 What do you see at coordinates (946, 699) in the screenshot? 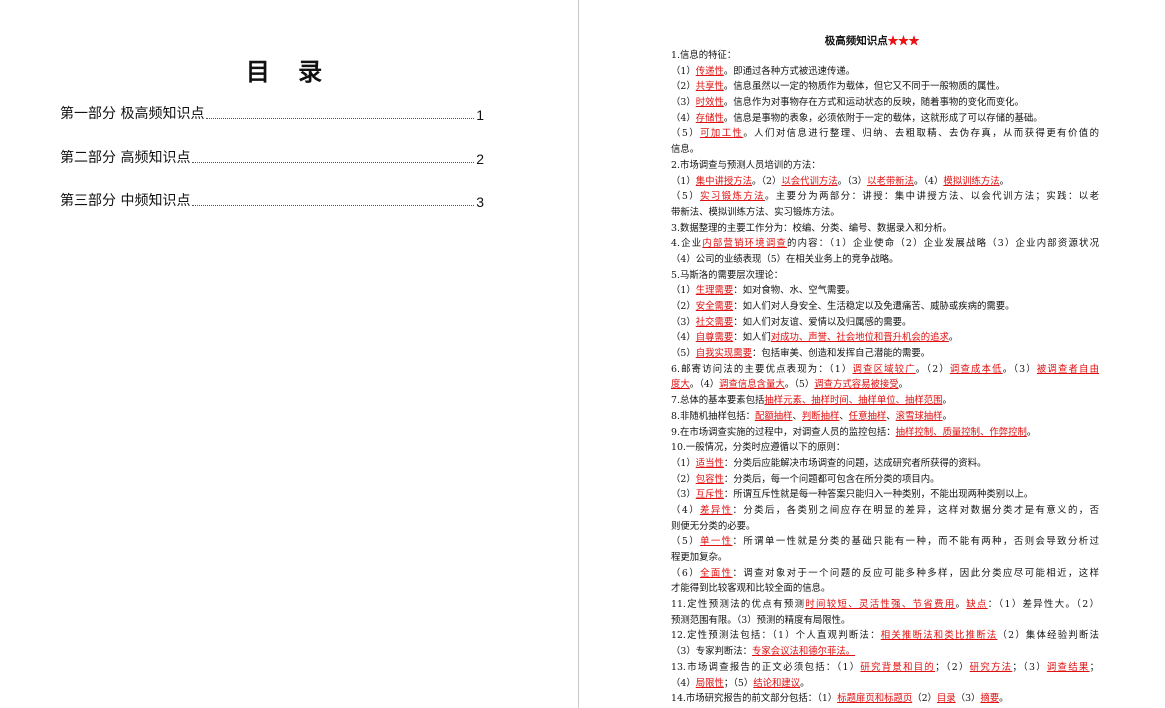
I see `highlighted-term: 目录` at bounding box center [946, 699].